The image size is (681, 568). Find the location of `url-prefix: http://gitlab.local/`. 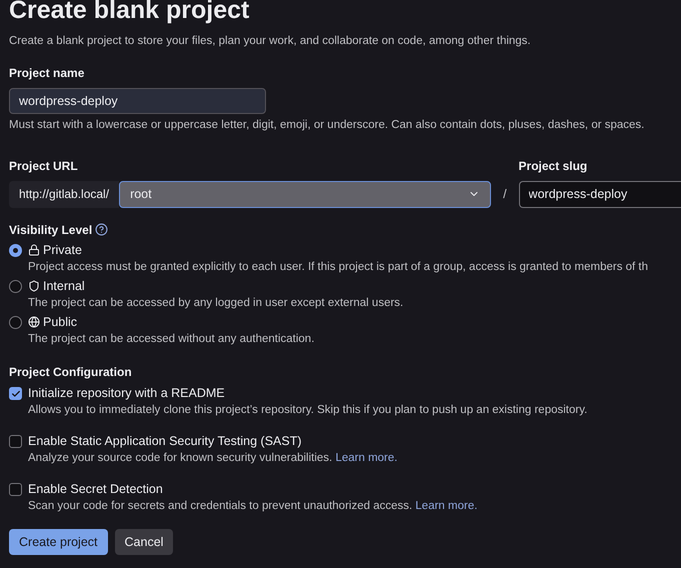

url-prefix: http://gitlab.local/ is located at coordinates (64, 194).